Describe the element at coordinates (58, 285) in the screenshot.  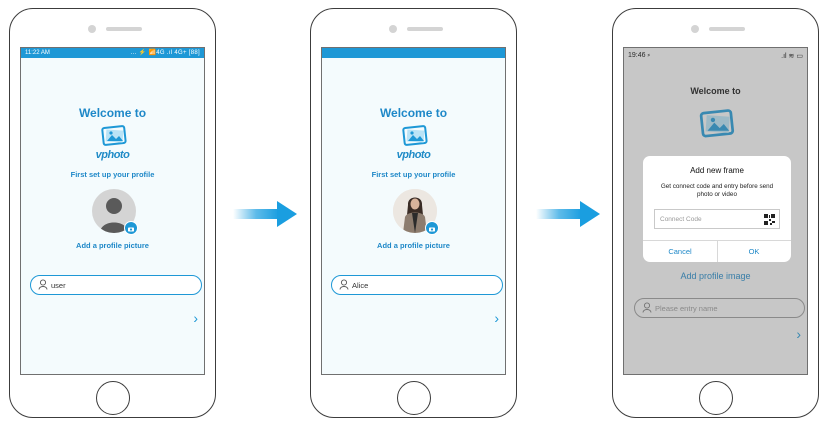
I see `name-value: user` at that location.